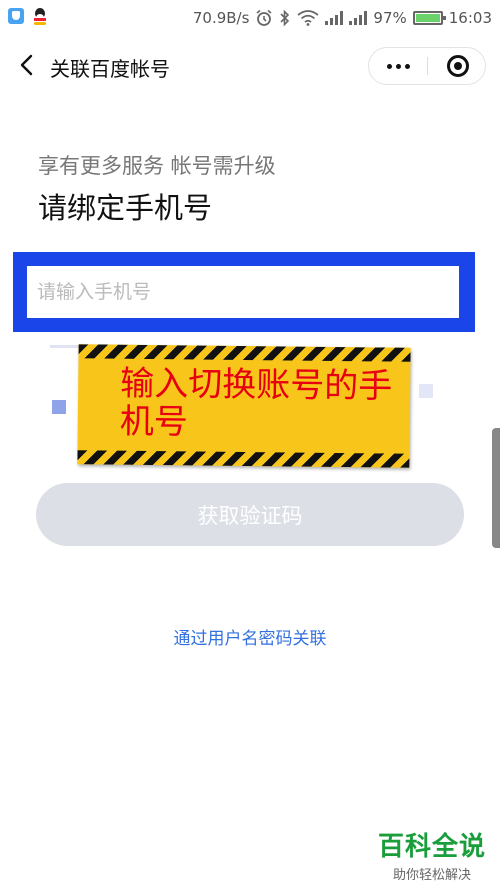  Describe the element at coordinates (221, 18) in the screenshot. I see `network-speed: 70.9B/s` at that location.